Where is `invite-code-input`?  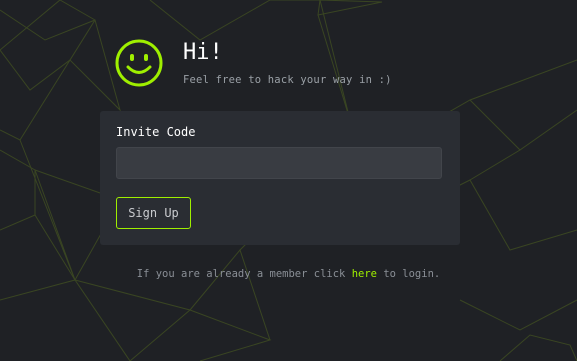
invite-code-input is located at coordinates (279, 163).